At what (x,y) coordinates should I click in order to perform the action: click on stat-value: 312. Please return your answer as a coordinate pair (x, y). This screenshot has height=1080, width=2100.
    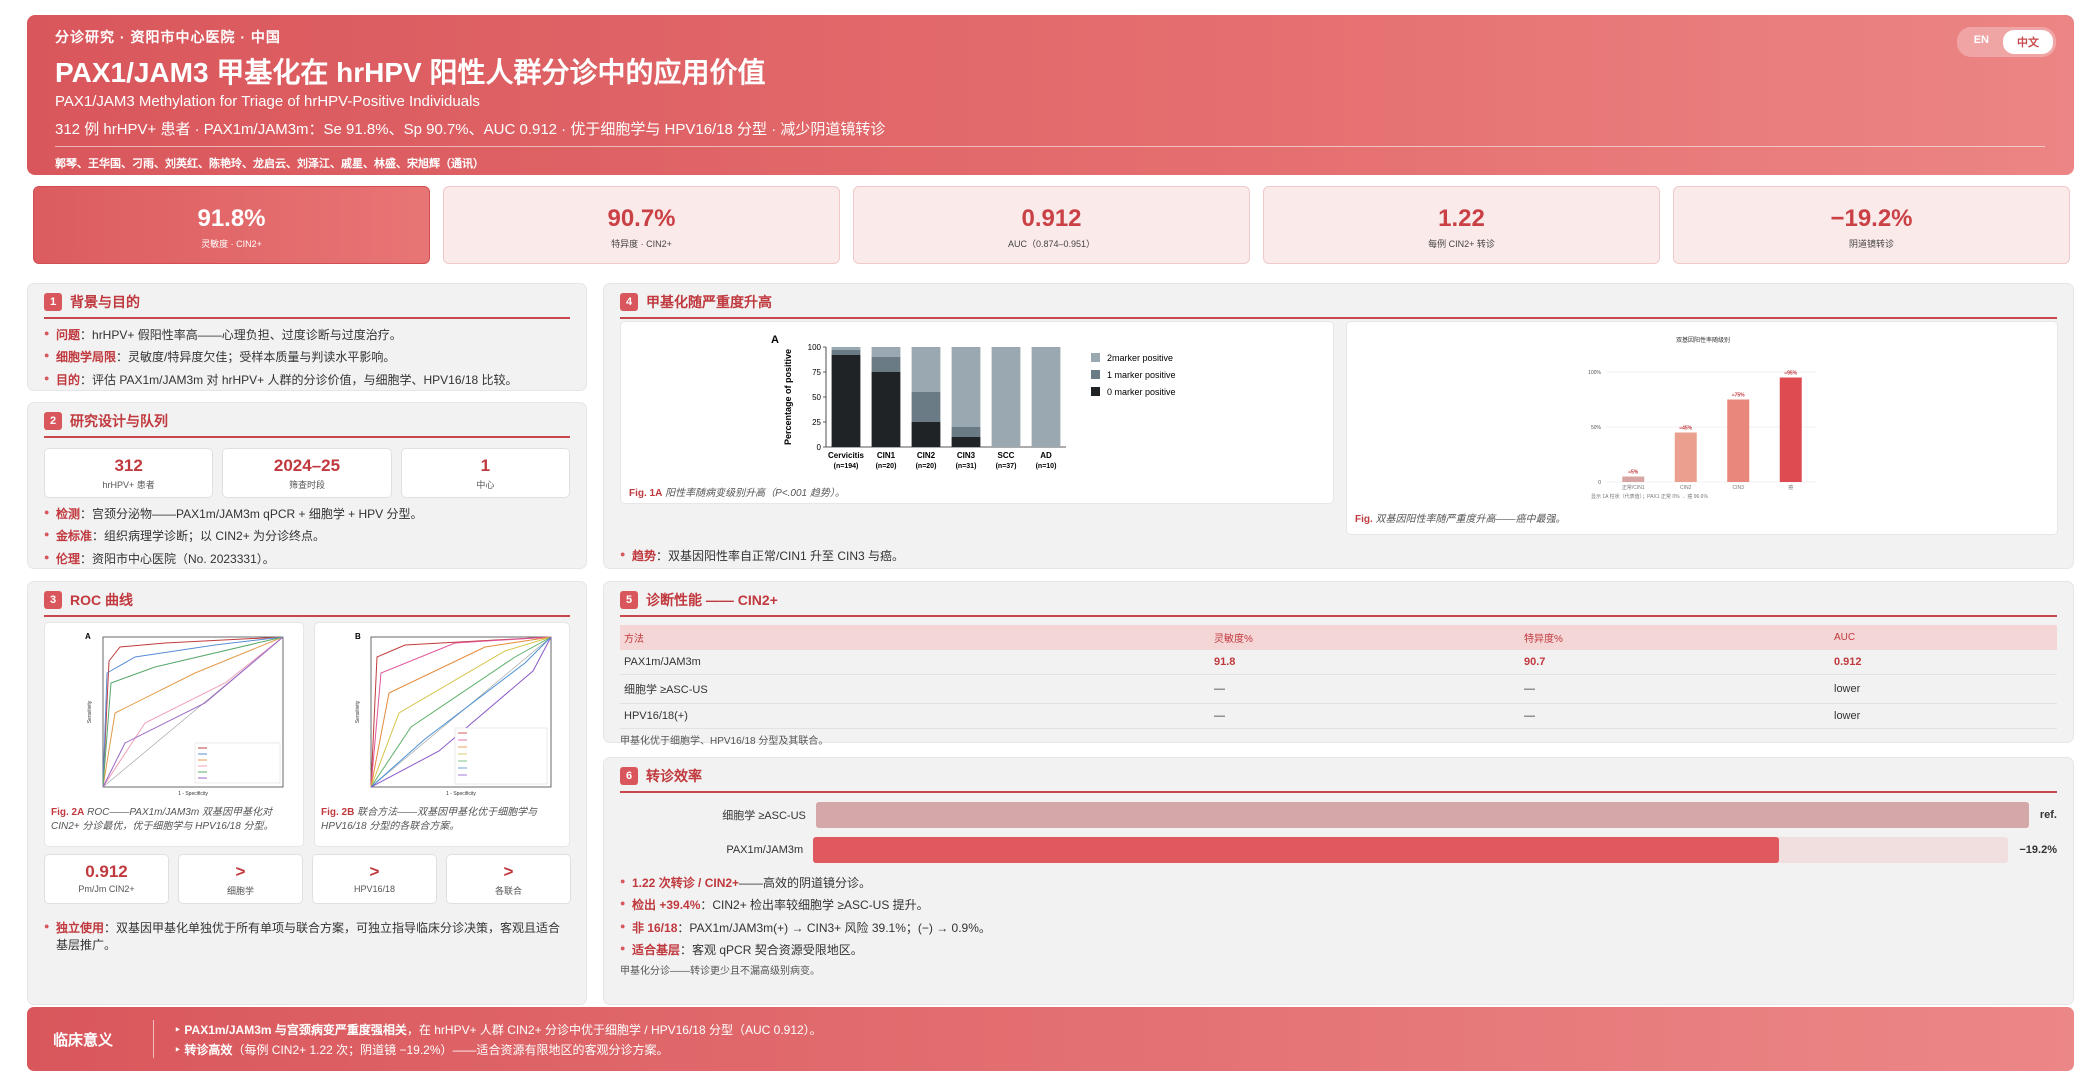
    Looking at the image, I should click on (128, 465).